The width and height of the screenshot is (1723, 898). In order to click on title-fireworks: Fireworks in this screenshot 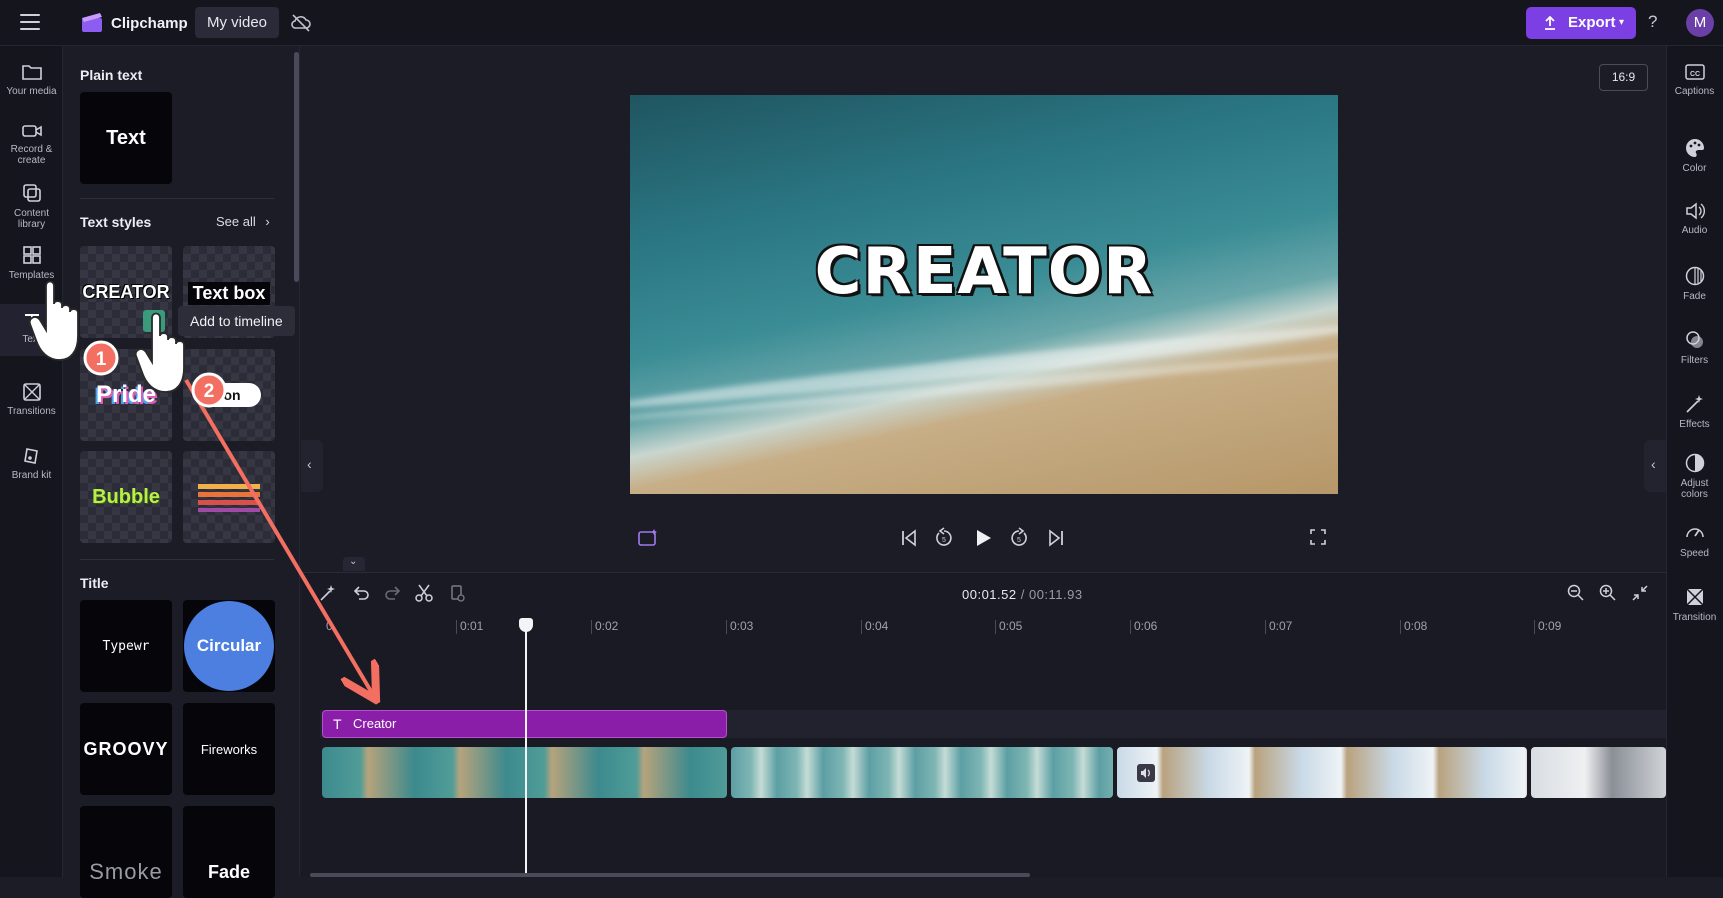, I will do `click(229, 749)`.